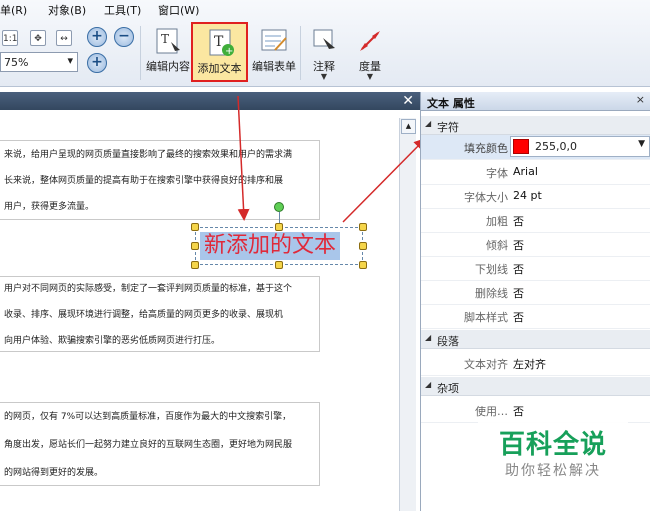  I want to click on property-value: 左对齐, so click(529, 364).